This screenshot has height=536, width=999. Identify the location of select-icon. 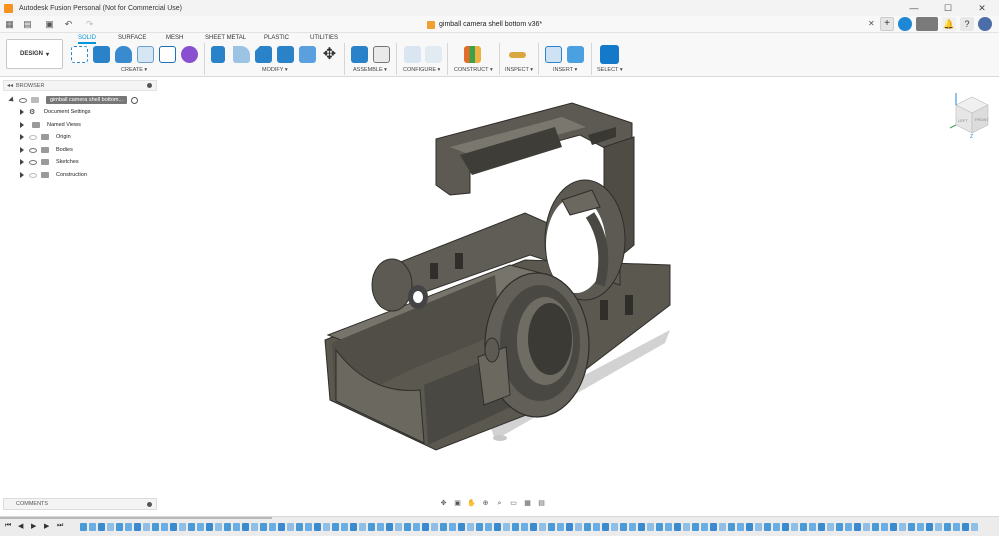
(609, 54).